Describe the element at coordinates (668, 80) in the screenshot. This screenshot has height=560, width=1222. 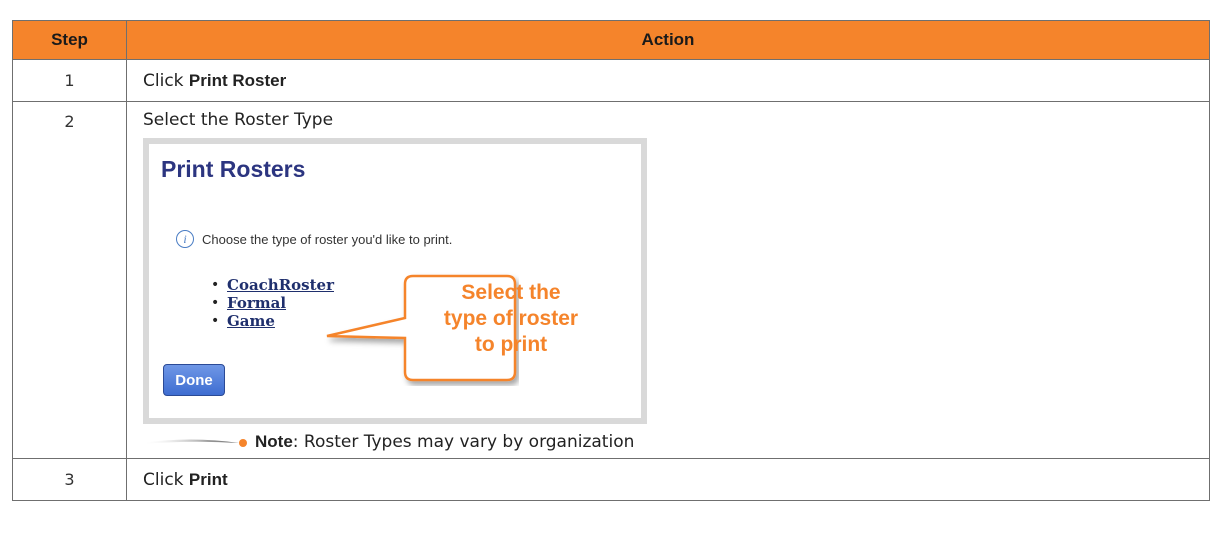
I see `action-cell: Click Print Roster` at that location.